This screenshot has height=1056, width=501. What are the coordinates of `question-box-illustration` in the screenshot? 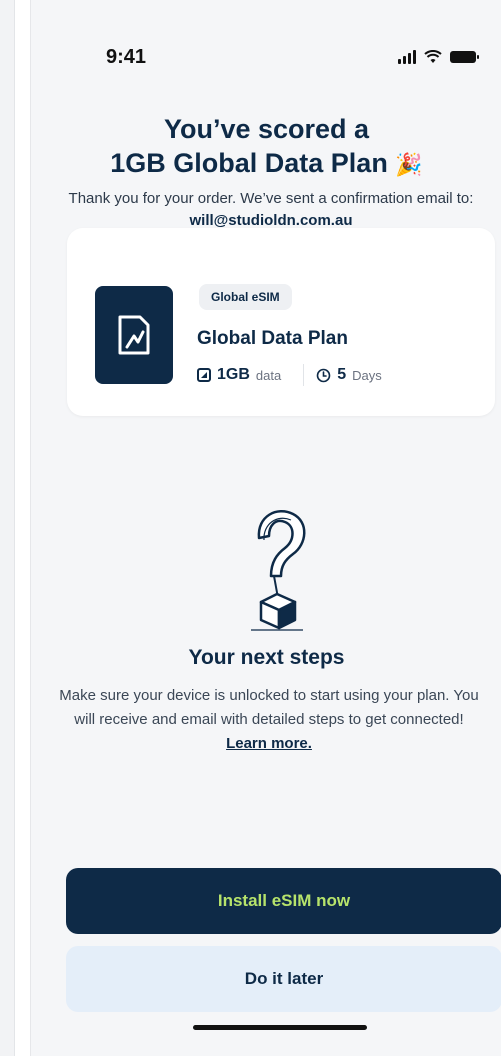 It's located at (278, 570).